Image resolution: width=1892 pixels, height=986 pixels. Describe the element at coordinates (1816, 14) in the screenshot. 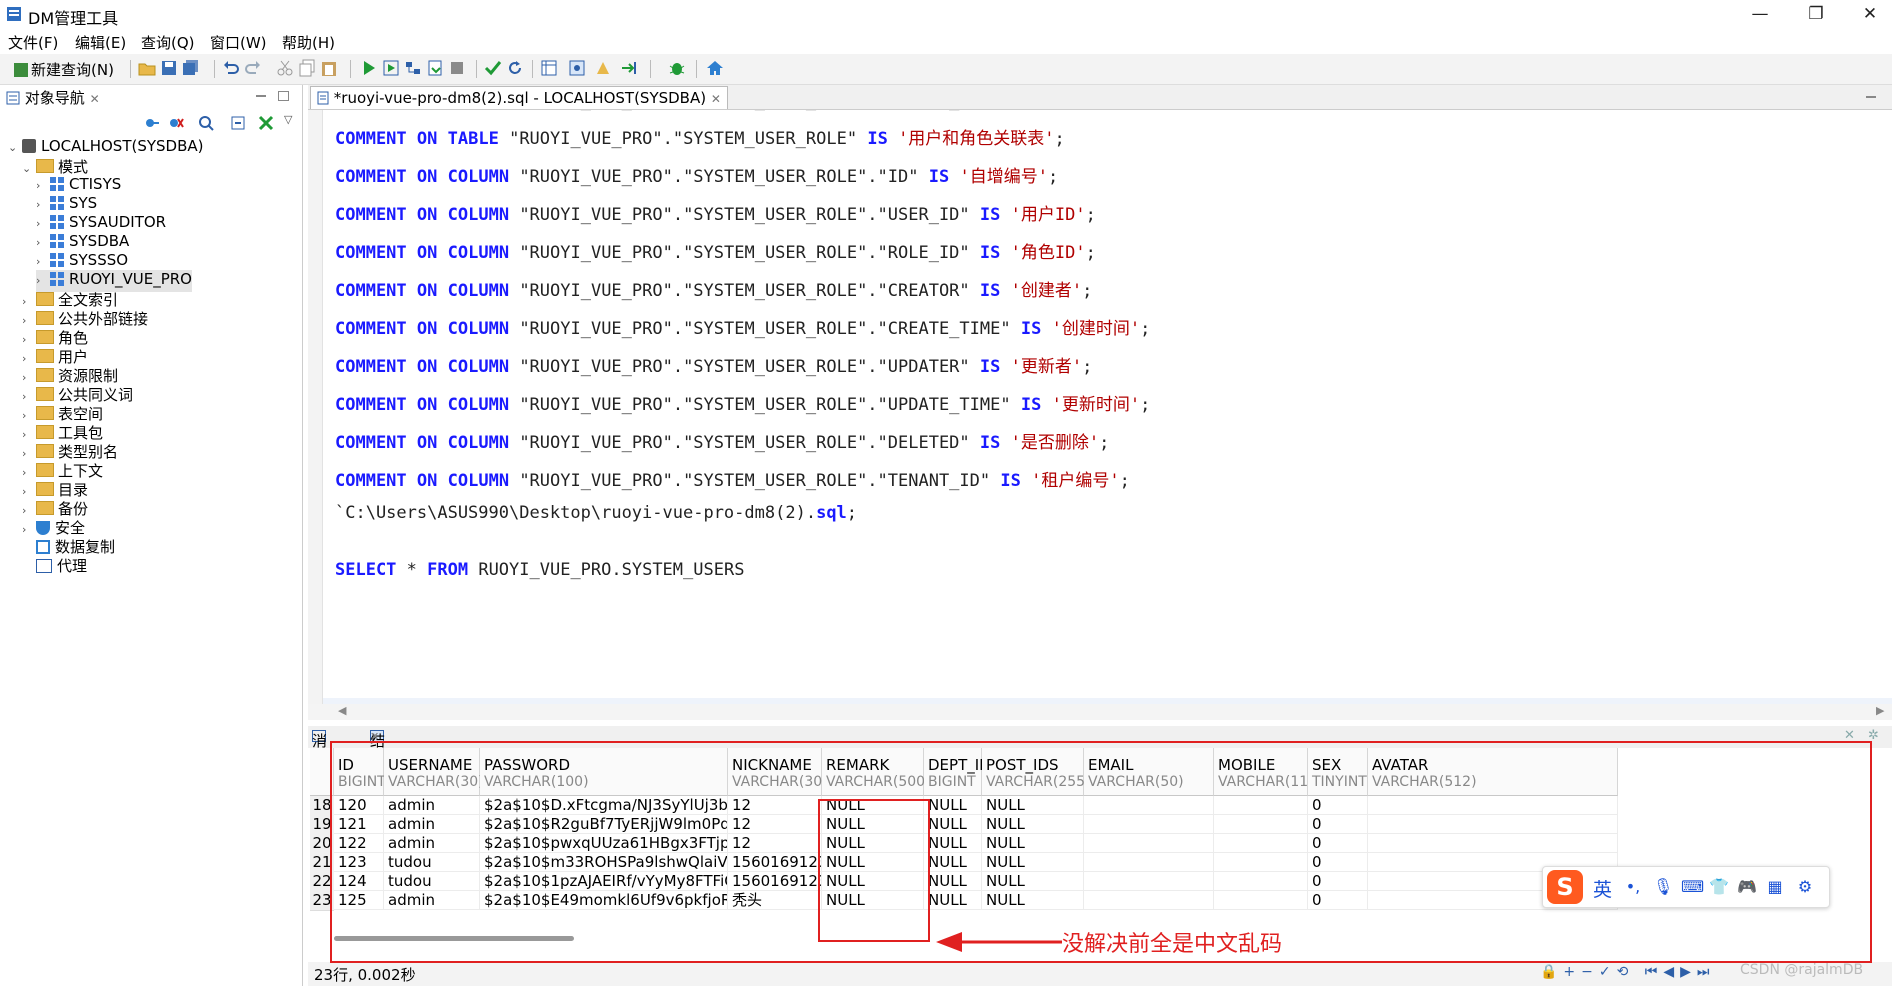

I see `maximize-button: ❐` at that location.